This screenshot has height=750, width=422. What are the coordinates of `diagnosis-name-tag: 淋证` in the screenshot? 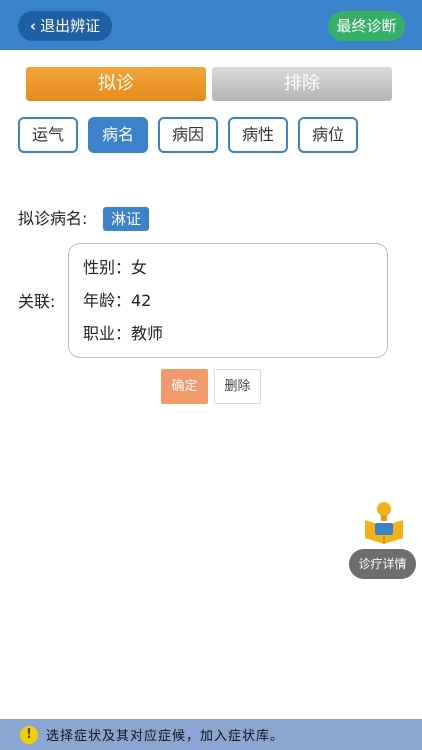 It's located at (126, 219).